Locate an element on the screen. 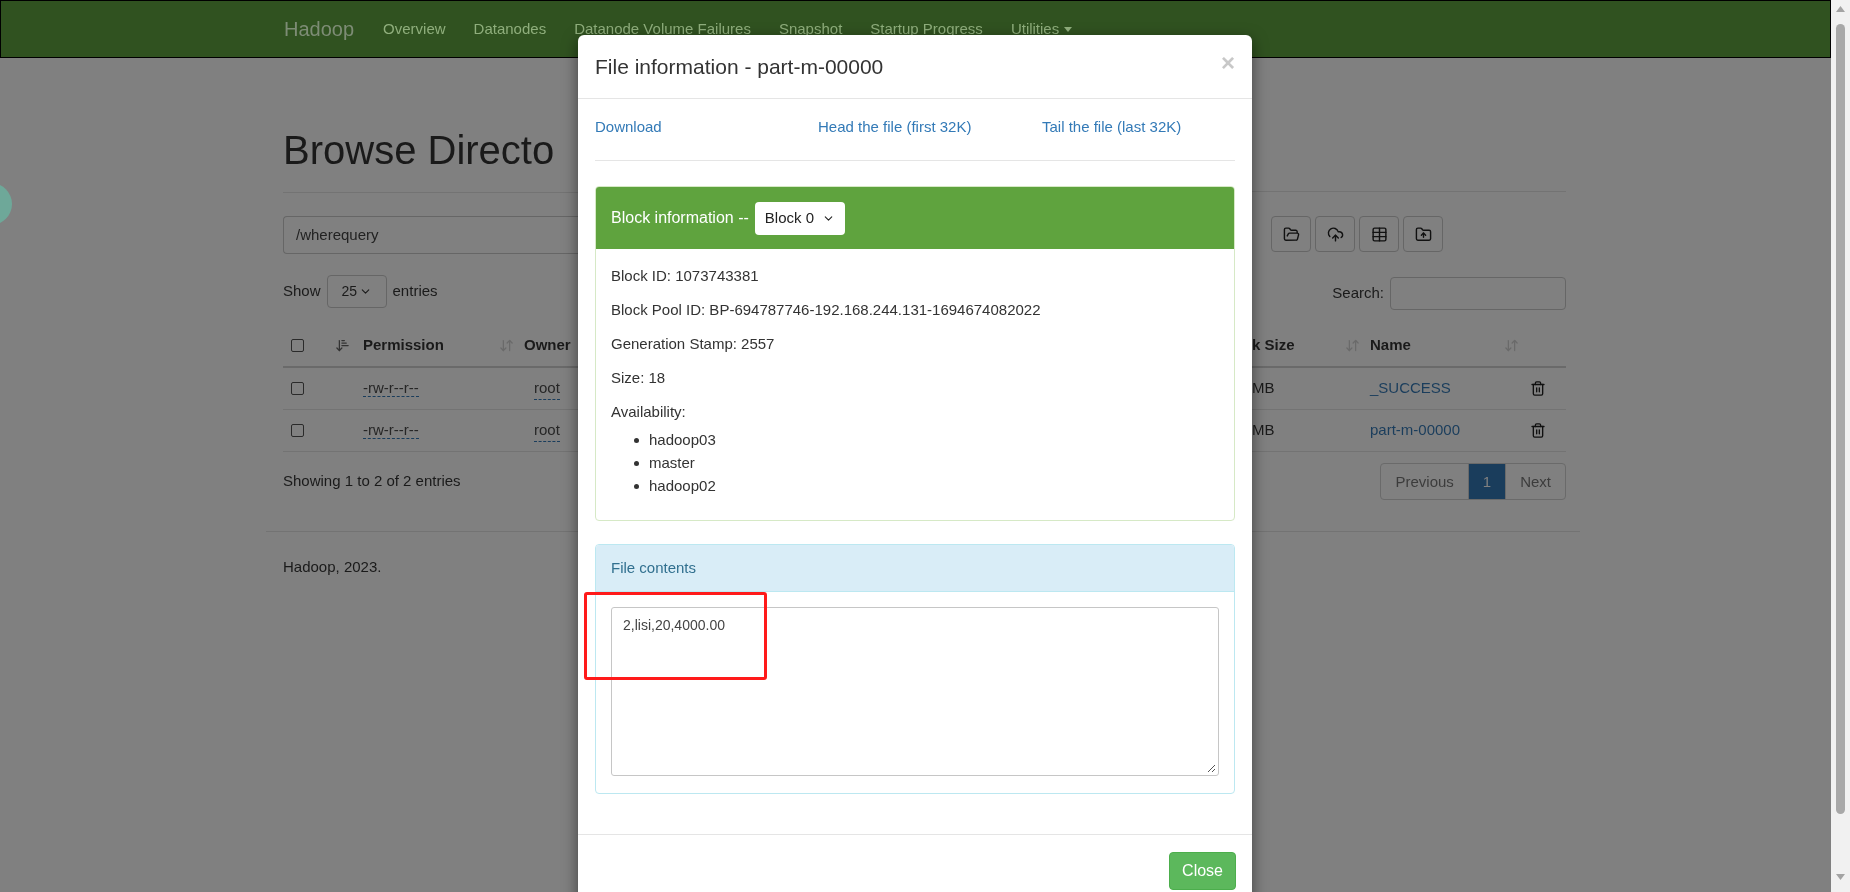 This screenshot has width=1850, height=892. column-header: Name is located at coordinates (1437, 345).